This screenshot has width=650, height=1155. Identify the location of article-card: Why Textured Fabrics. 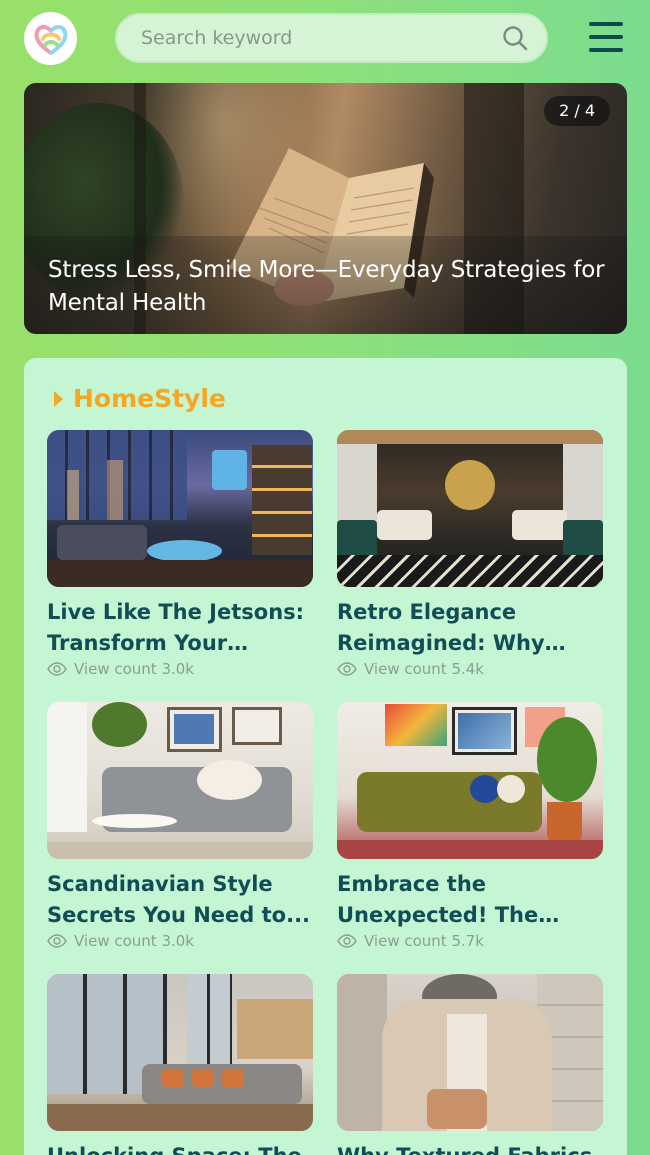
(470, 1064).